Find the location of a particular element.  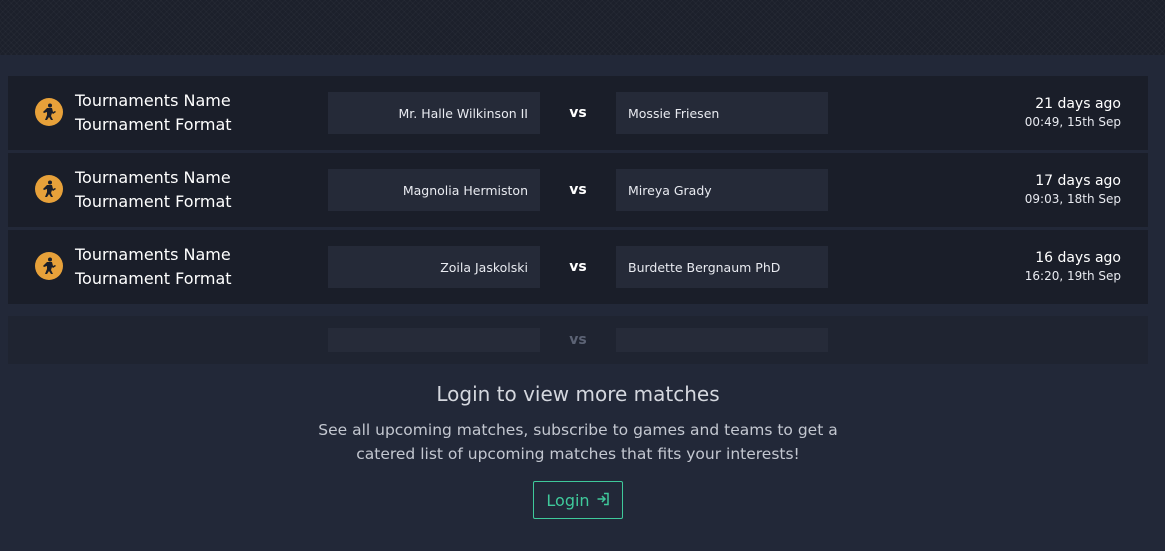

match-time: 21 days ago 00:49, 15th Sep is located at coordinates (1073, 113).